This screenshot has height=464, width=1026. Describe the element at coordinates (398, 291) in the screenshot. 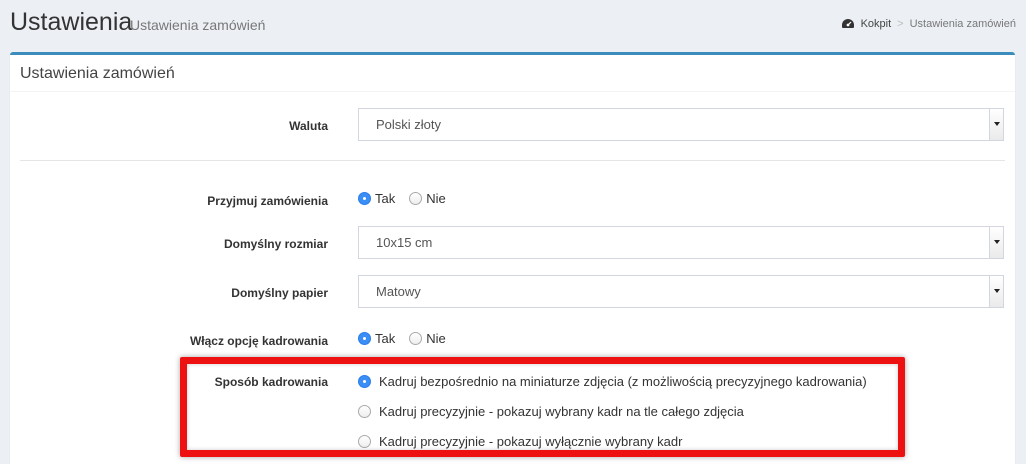

I see `default-paper-select-value: Matowy` at that location.